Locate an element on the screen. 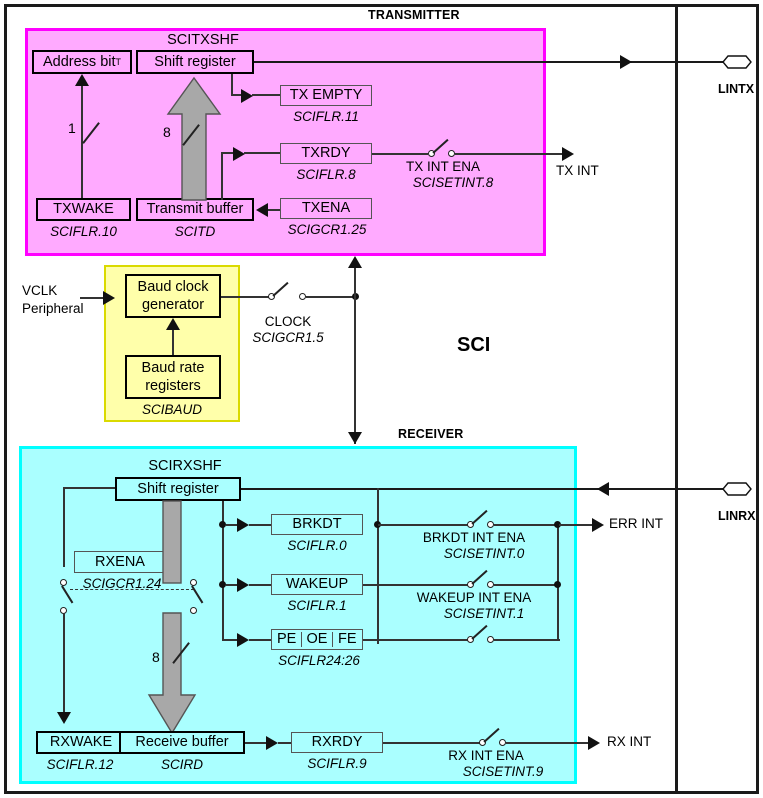 Image resolution: width=763 pixels, height=798 pixels. sci-title: SCI is located at coordinates (474, 345).